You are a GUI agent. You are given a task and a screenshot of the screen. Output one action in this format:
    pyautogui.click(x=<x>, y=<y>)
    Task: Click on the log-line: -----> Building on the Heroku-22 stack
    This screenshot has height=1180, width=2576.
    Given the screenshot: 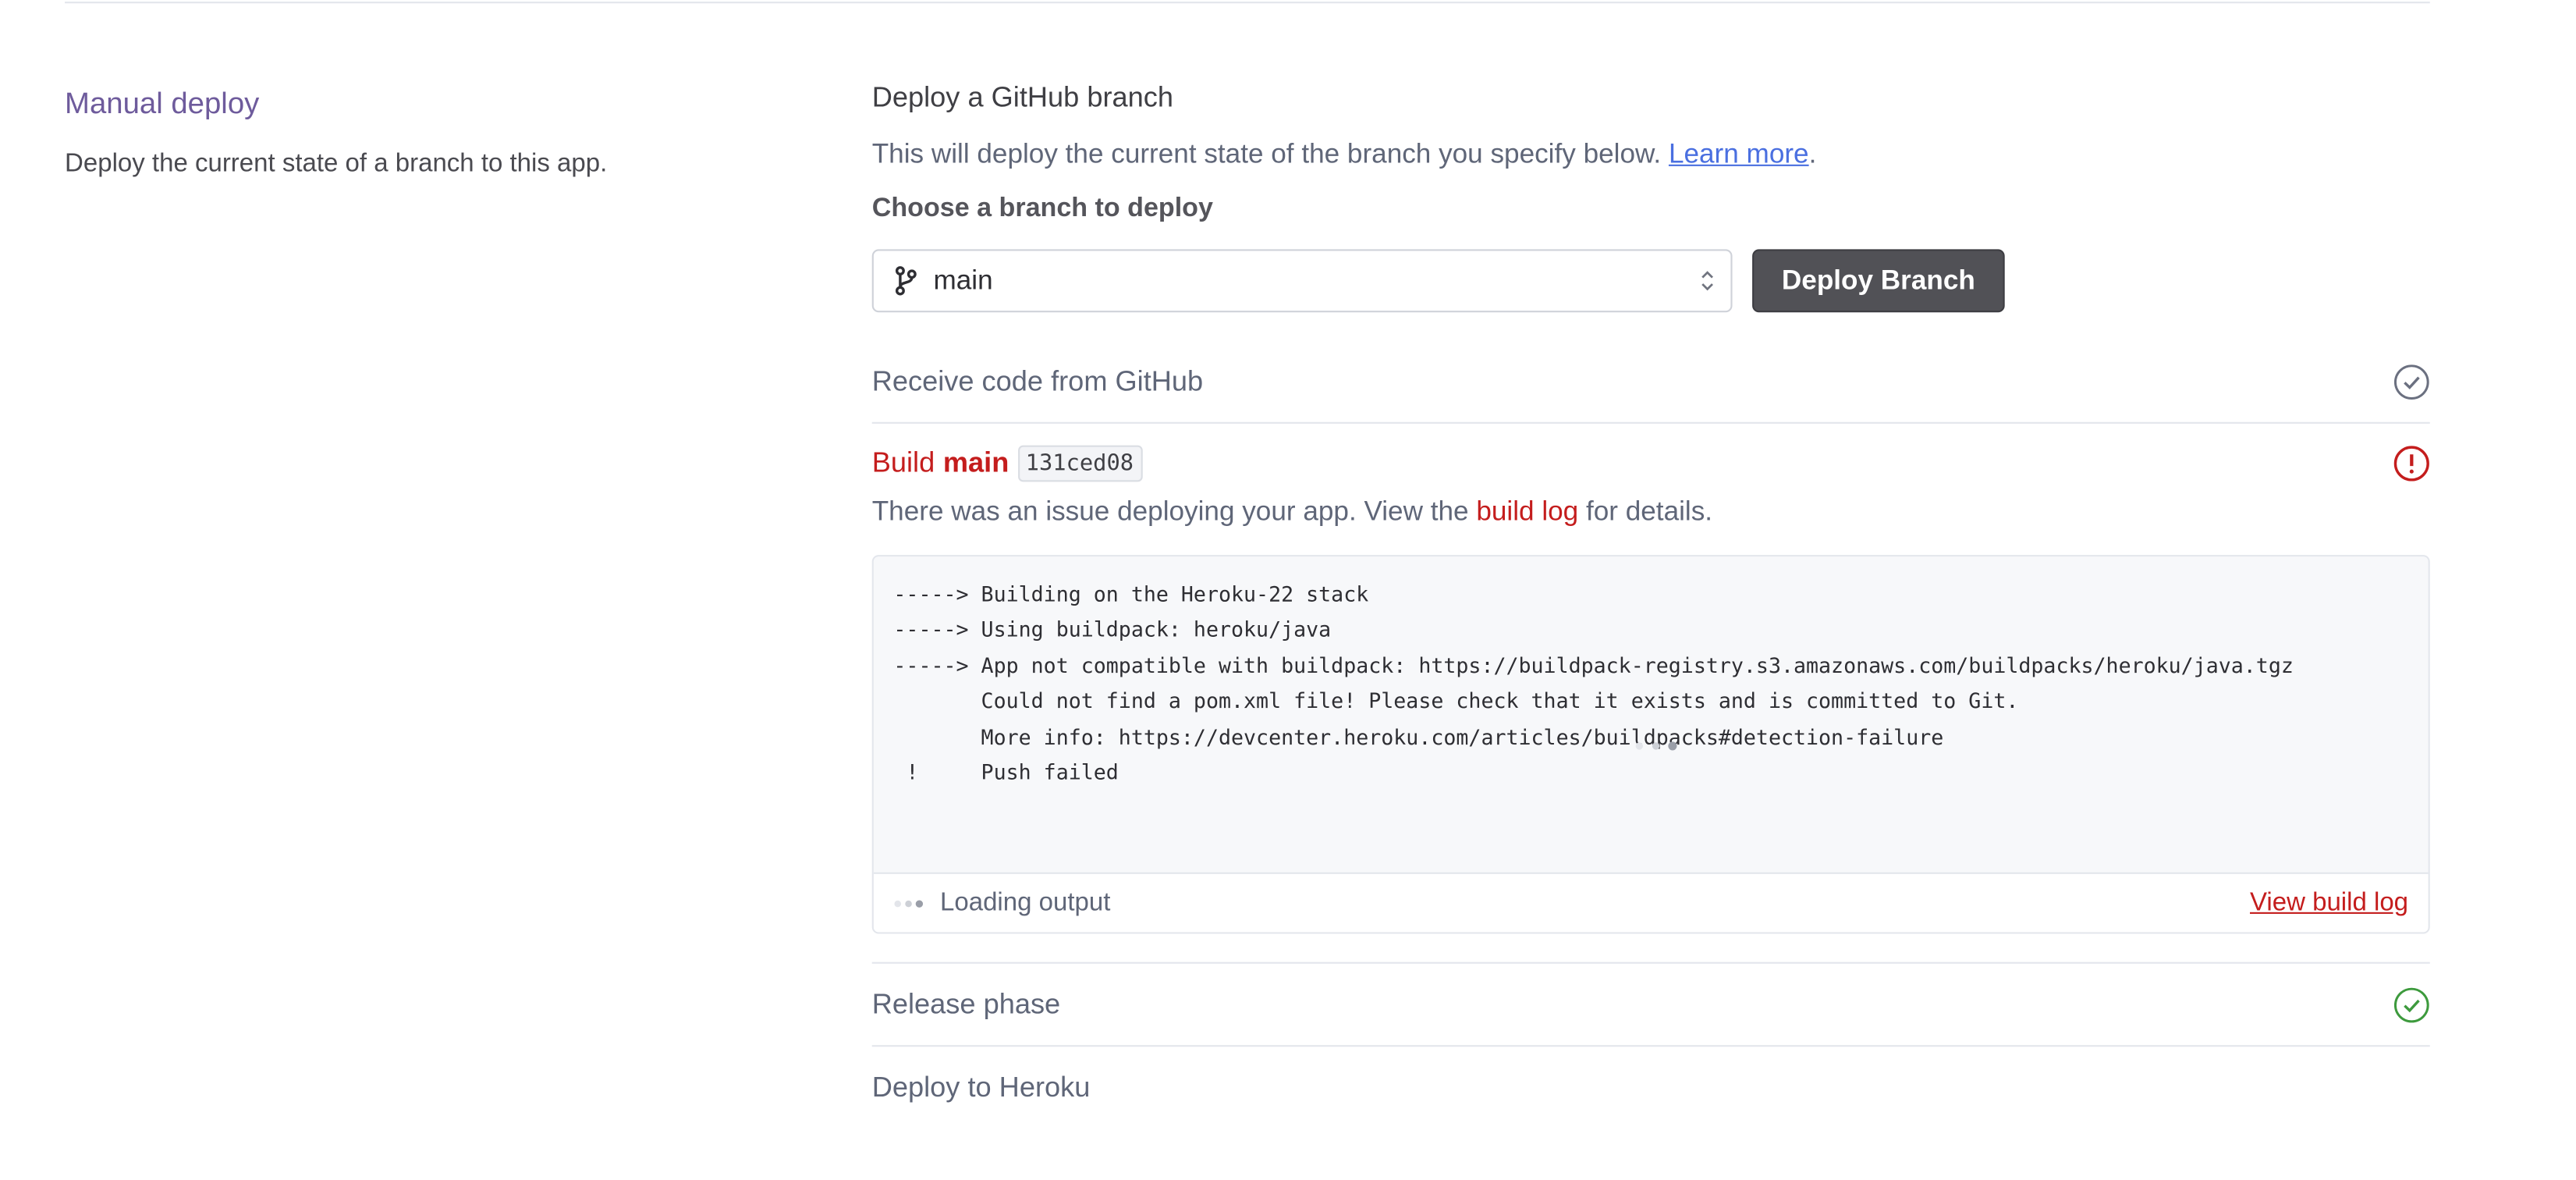 What is the action you would take?
    pyautogui.click(x=1131, y=594)
    